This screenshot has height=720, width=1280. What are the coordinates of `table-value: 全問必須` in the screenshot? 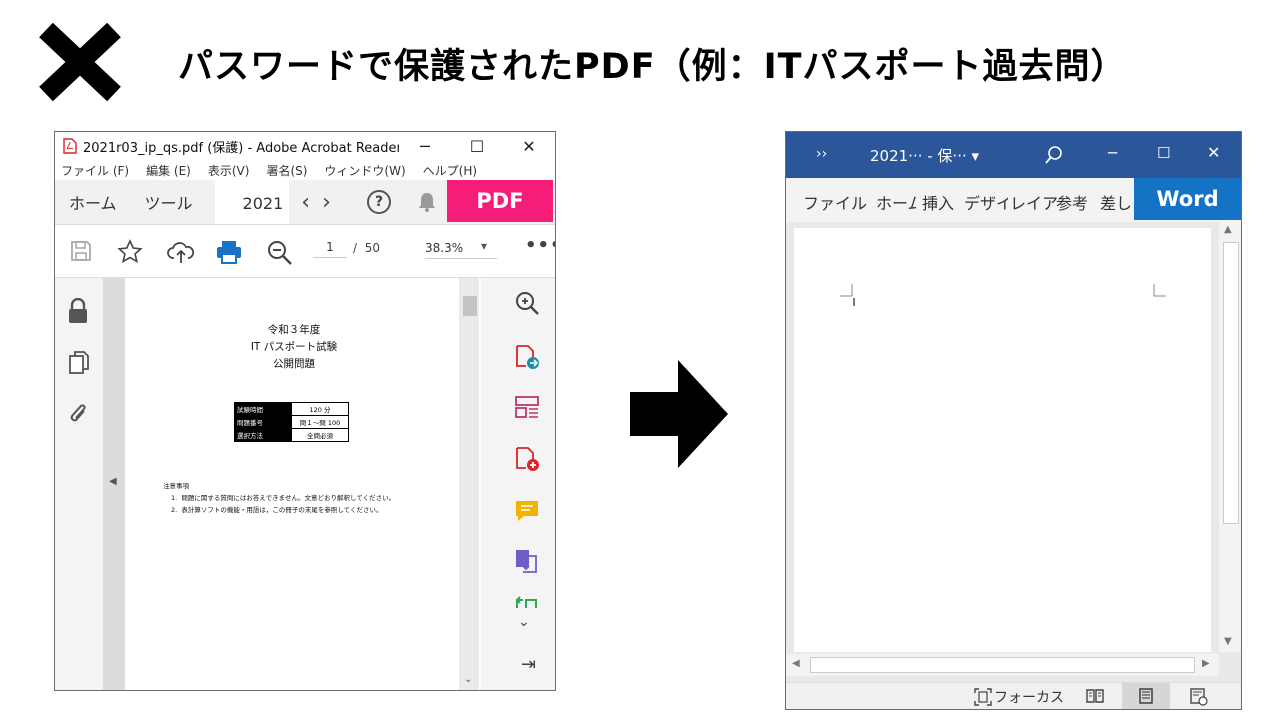 It's located at (320, 435).